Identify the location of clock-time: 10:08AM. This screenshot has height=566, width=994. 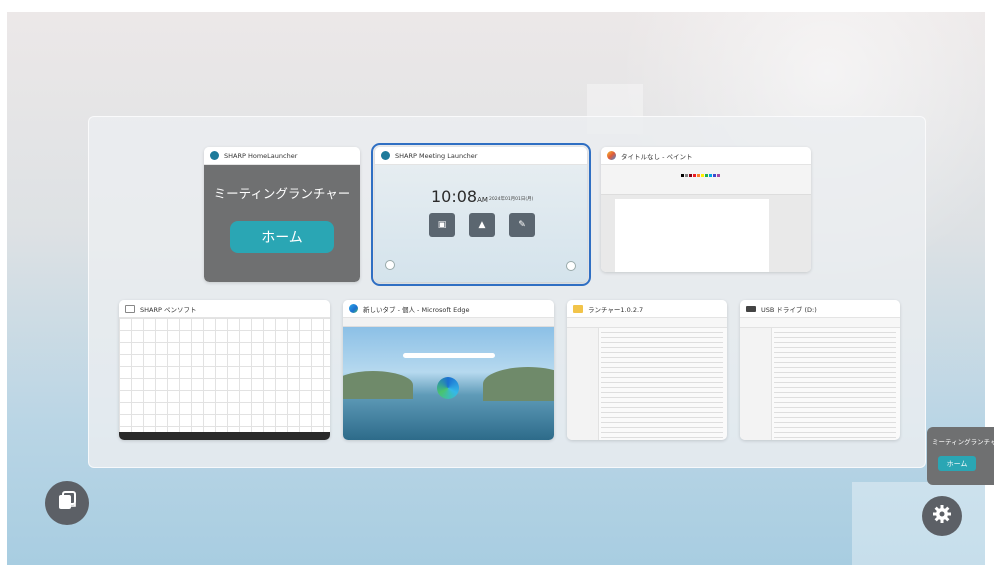
(459, 196).